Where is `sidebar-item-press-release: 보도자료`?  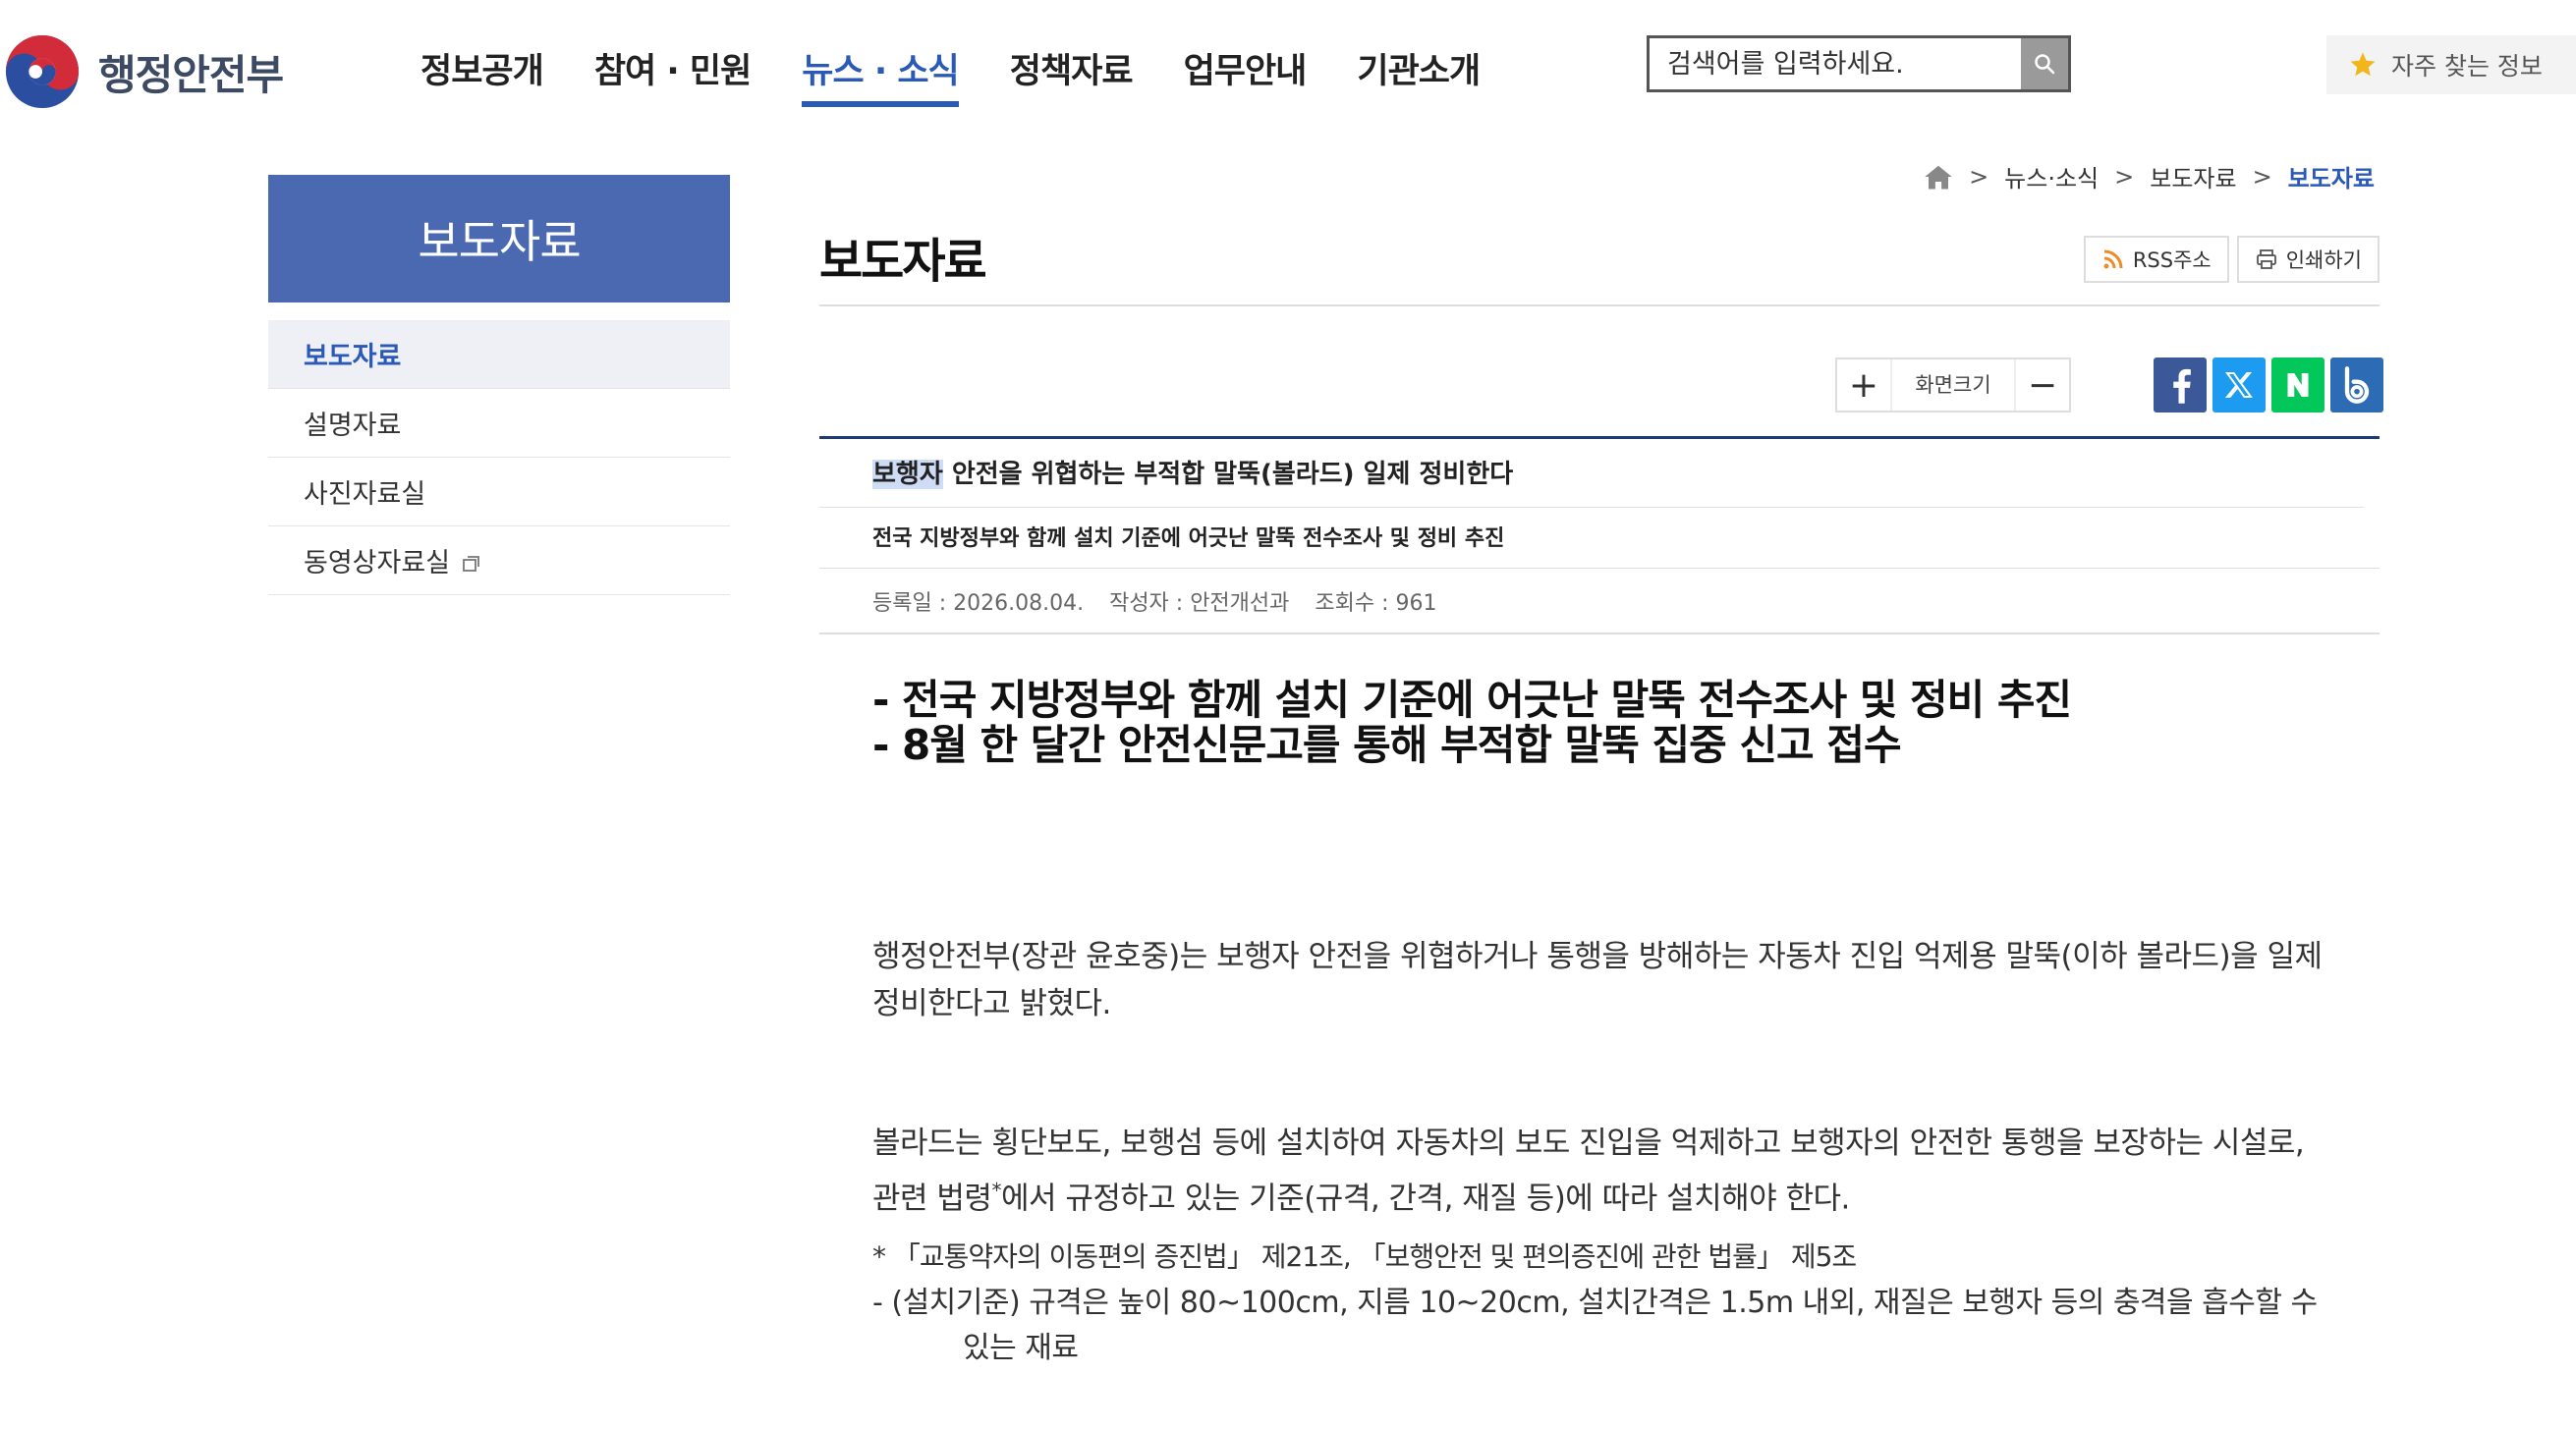 sidebar-item-press-release: 보도자료 is located at coordinates (499, 354).